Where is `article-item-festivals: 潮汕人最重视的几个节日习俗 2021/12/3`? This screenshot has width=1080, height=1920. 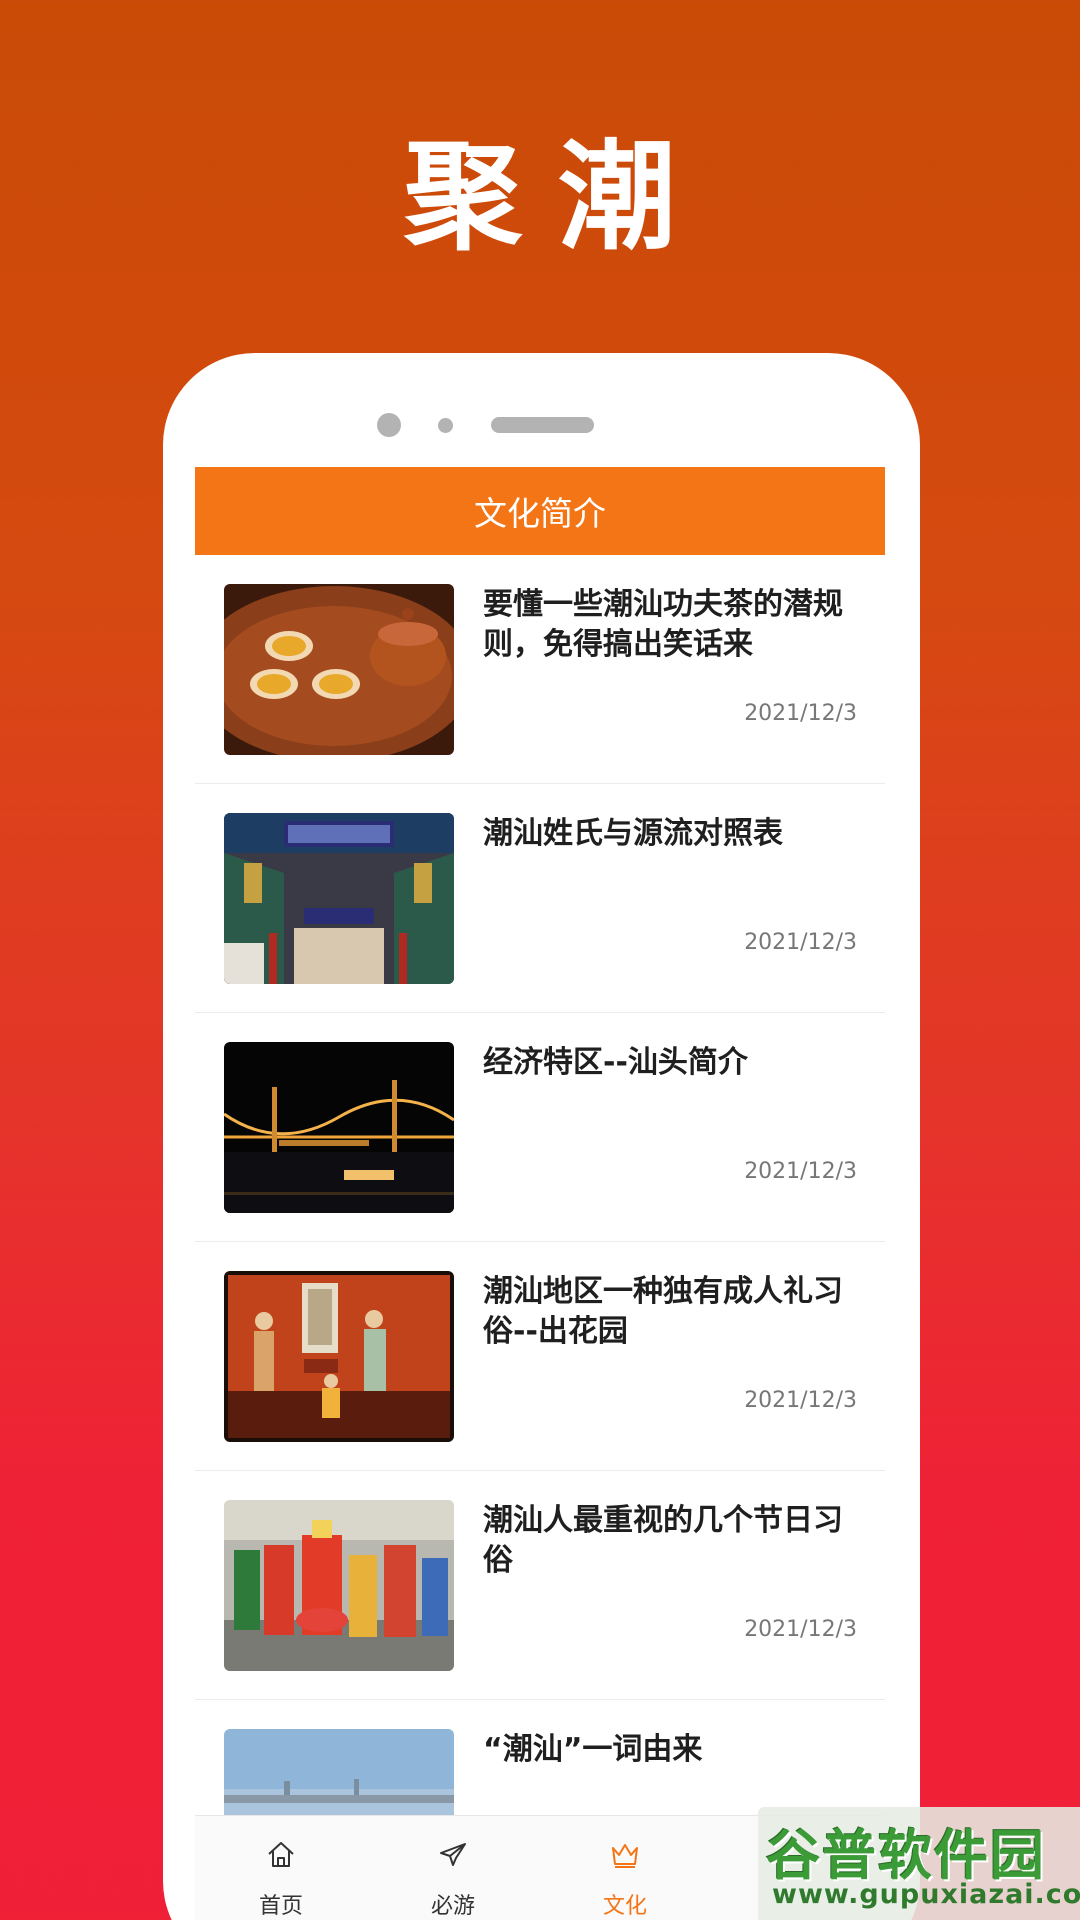
article-item-festivals: 潮汕人最重视的几个节日习俗 2021/12/3 is located at coordinates (540, 1585).